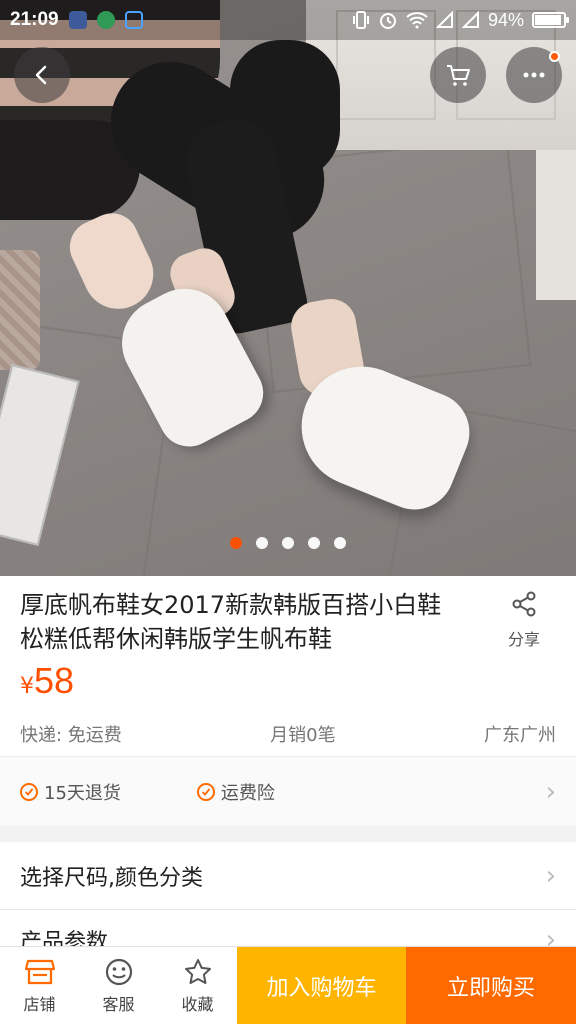 The width and height of the screenshot is (576, 1024). Describe the element at coordinates (523, 639) in the screenshot. I see `share-label: 分享` at that location.